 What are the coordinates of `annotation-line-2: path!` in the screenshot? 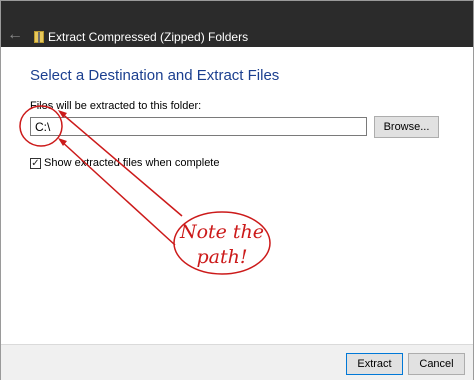 It's located at (222, 257).